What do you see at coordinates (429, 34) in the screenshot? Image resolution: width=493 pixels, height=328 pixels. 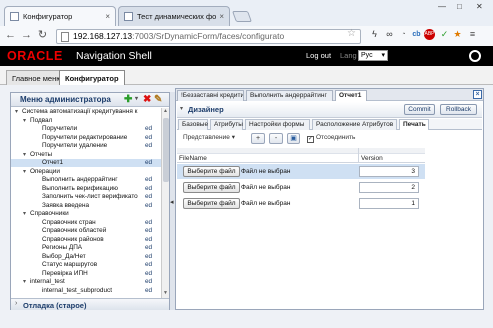 I see `adblock-icon: ABP` at bounding box center [429, 34].